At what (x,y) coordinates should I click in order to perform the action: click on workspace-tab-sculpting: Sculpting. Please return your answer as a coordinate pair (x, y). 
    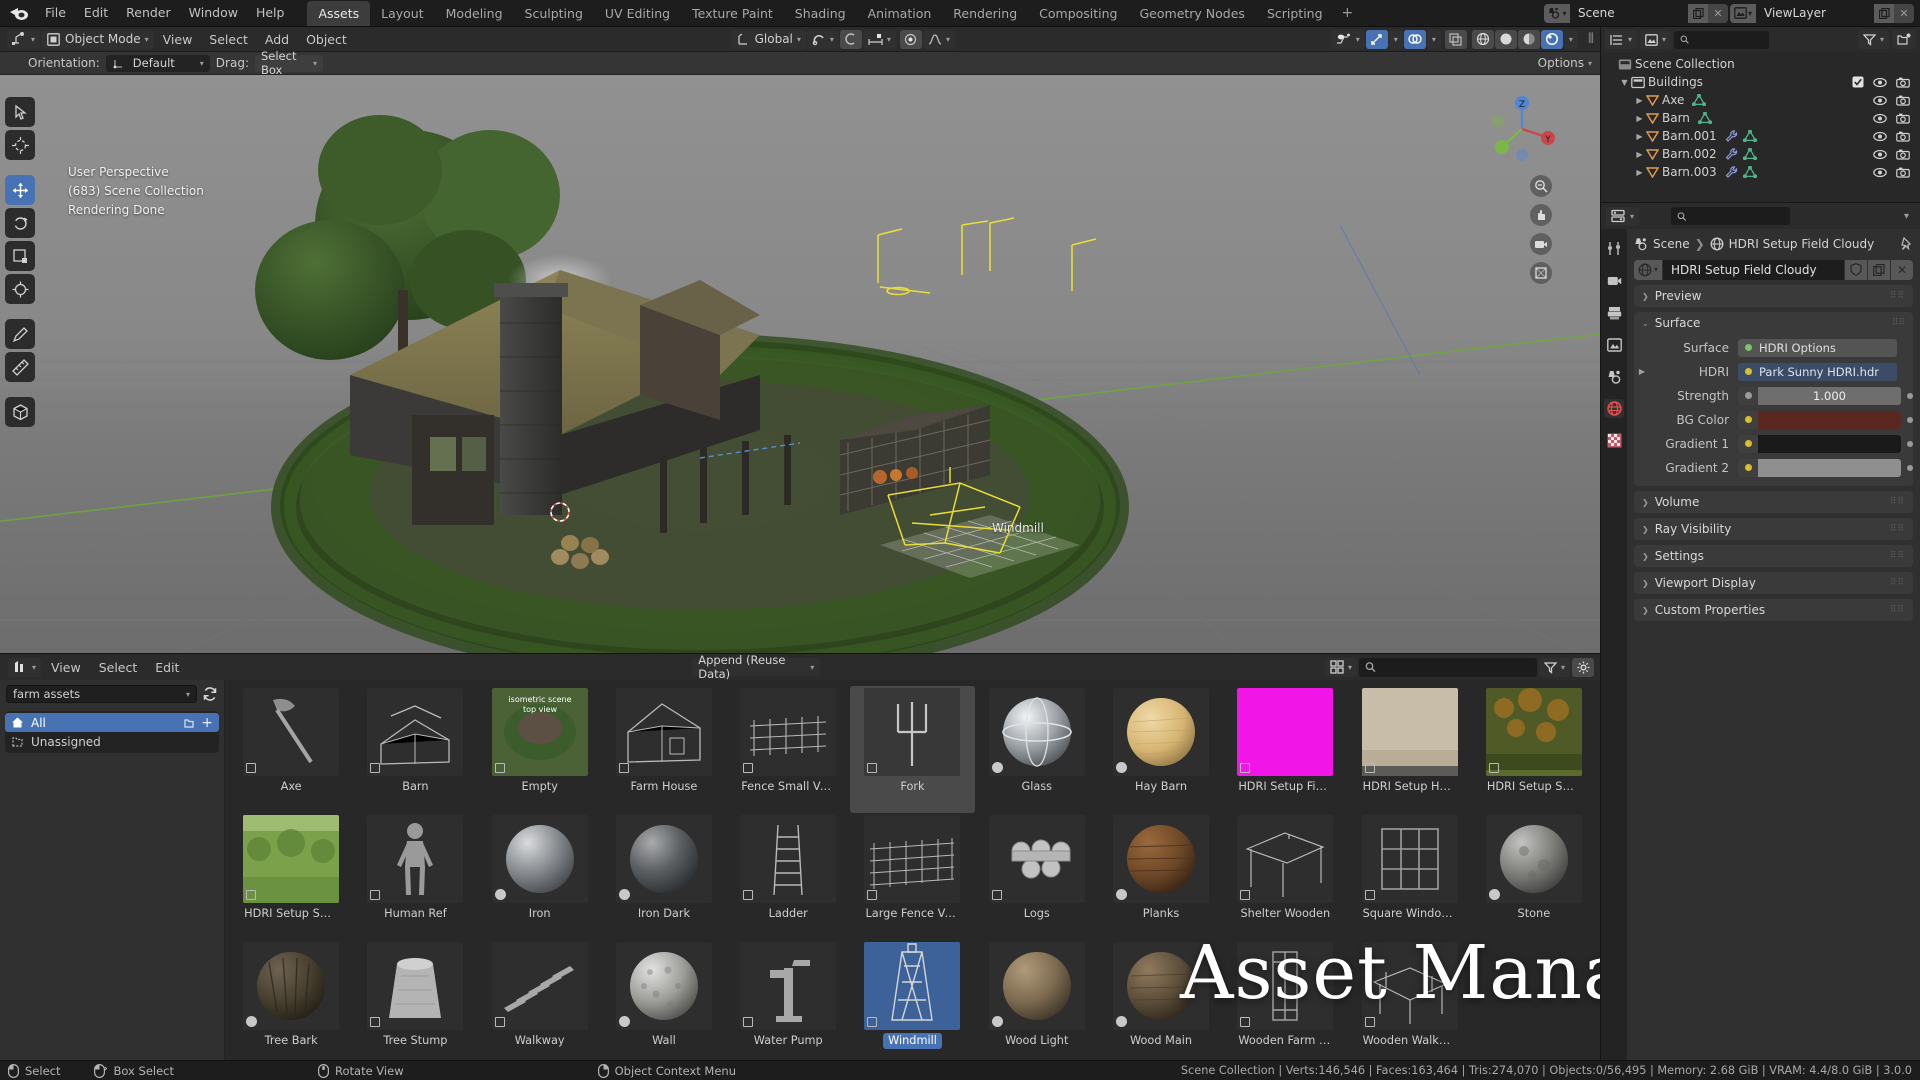
    Looking at the image, I should click on (554, 13).